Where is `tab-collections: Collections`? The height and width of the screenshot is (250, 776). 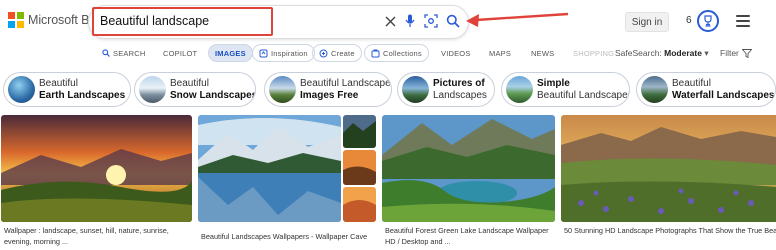
tab-collections: Collections is located at coordinates (396, 53).